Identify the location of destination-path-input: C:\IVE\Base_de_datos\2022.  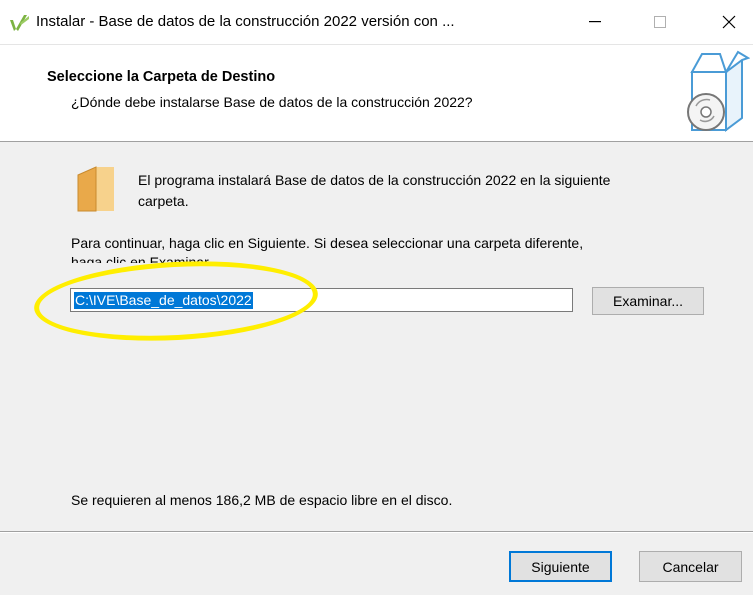
(321, 300).